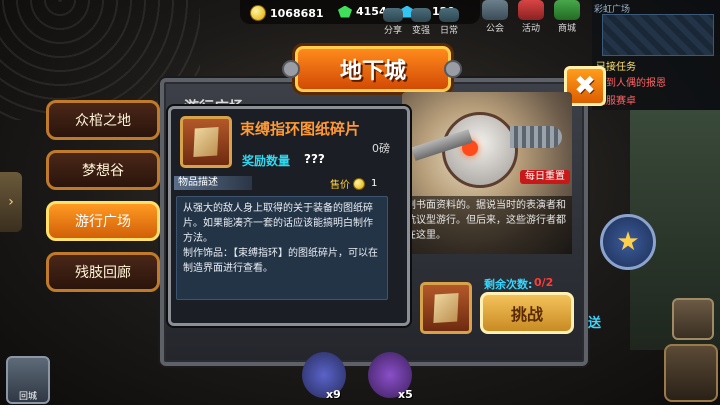  What do you see at coordinates (393, 15) in the screenshot?
I see `share-icon` at bounding box center [393, 15].